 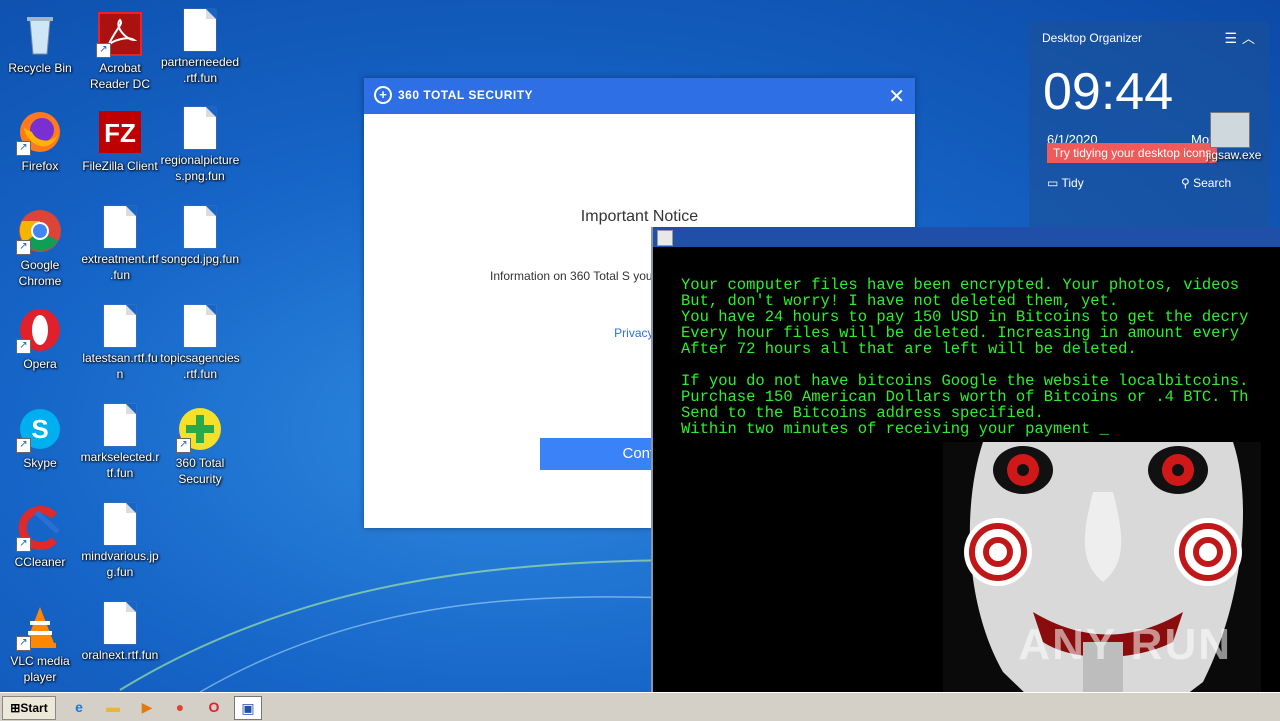 What do you see at coordinates (383, 95) in the screenshot?
I see `360-logo-icon: +` at bounding box center [383, 95].